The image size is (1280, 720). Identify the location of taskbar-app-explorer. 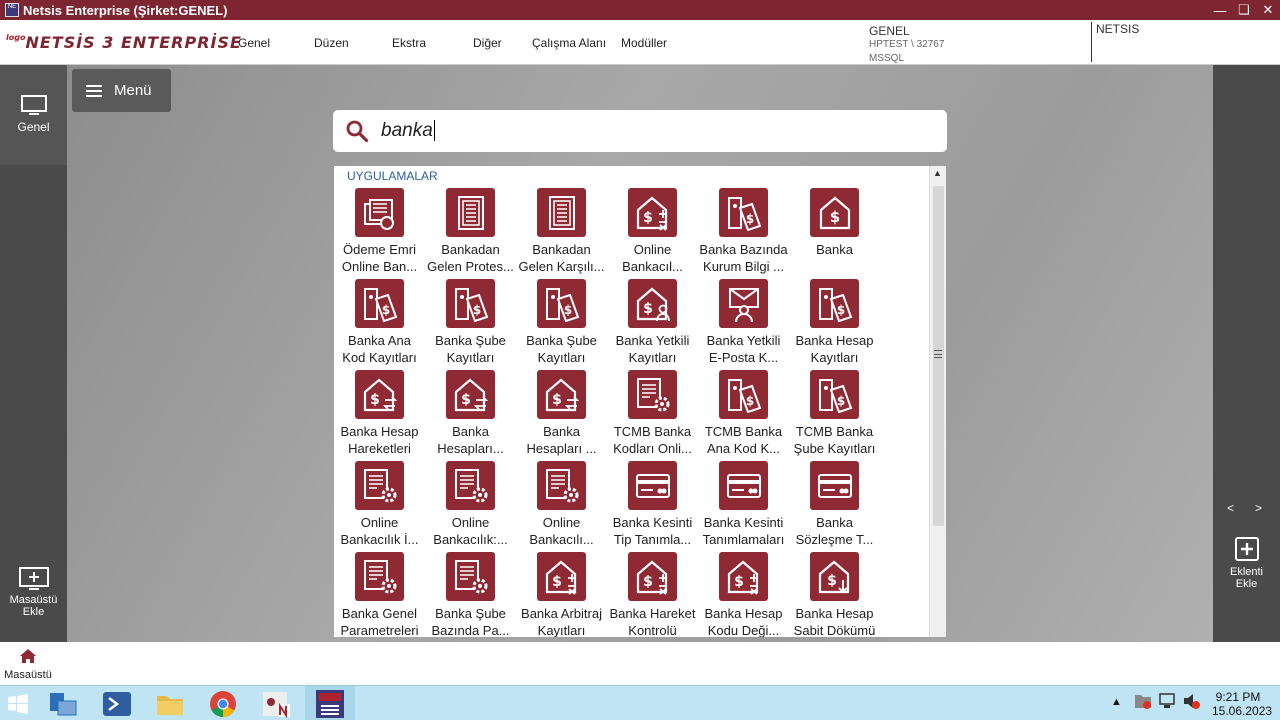
(170, 703).